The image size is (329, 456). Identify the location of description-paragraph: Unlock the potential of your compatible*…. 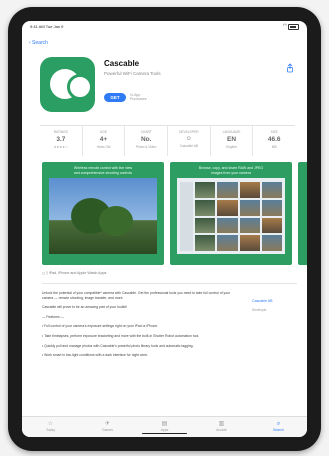
(136, 295).